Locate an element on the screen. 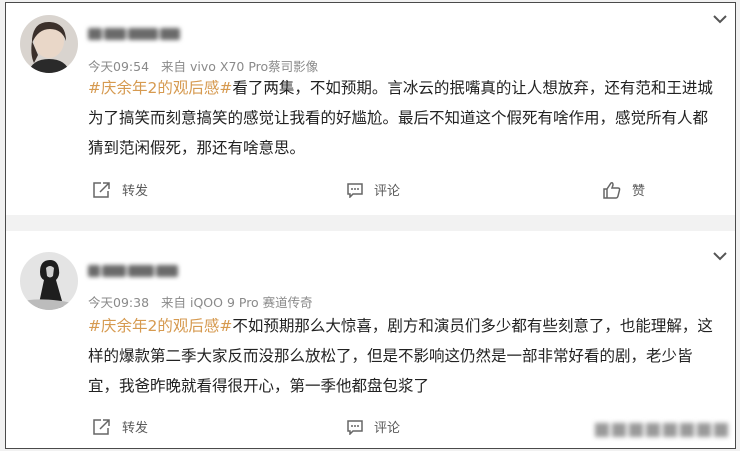 This screenshot has width=740, height=451. post-divider is located at coordinates (370, 223).